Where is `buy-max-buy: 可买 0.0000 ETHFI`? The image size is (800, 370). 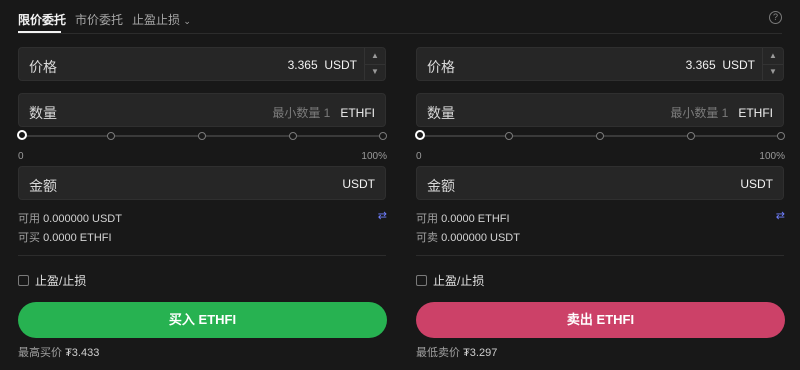
buy-max-buy: 可买 0.0000 ETHFI is located at coordinates (65, 237).